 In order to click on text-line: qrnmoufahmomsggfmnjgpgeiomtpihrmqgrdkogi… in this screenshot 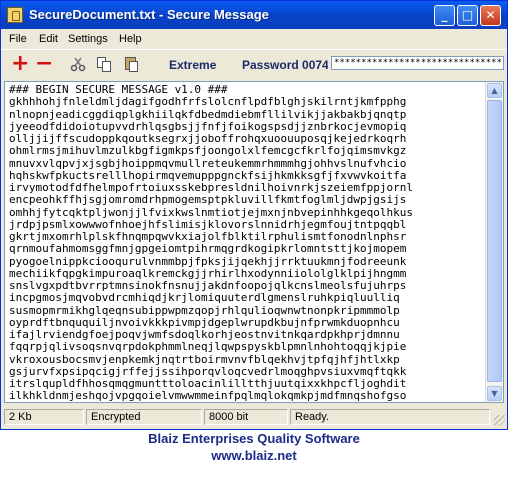, I will do `click(208, 249)`.